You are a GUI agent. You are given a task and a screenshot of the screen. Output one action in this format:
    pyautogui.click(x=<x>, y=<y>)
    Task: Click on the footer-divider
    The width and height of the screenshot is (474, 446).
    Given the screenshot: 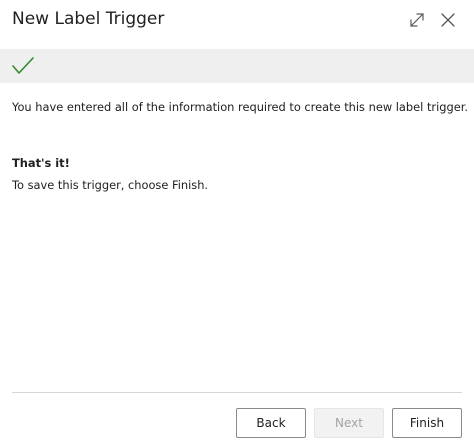 What is the action you would take?
    pyautogui.click(x=237, y=392)
    